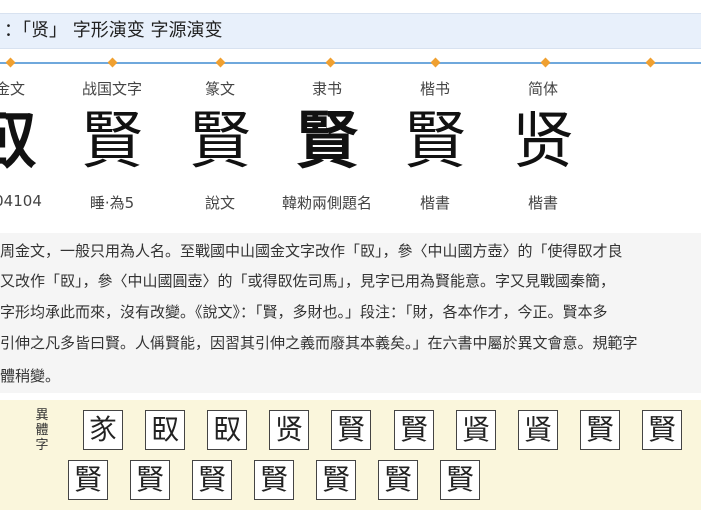  Describe the element at coordinates (326, 203) in the screenshot. I see `glyph-source: 韓勑兩側題名` at that location.